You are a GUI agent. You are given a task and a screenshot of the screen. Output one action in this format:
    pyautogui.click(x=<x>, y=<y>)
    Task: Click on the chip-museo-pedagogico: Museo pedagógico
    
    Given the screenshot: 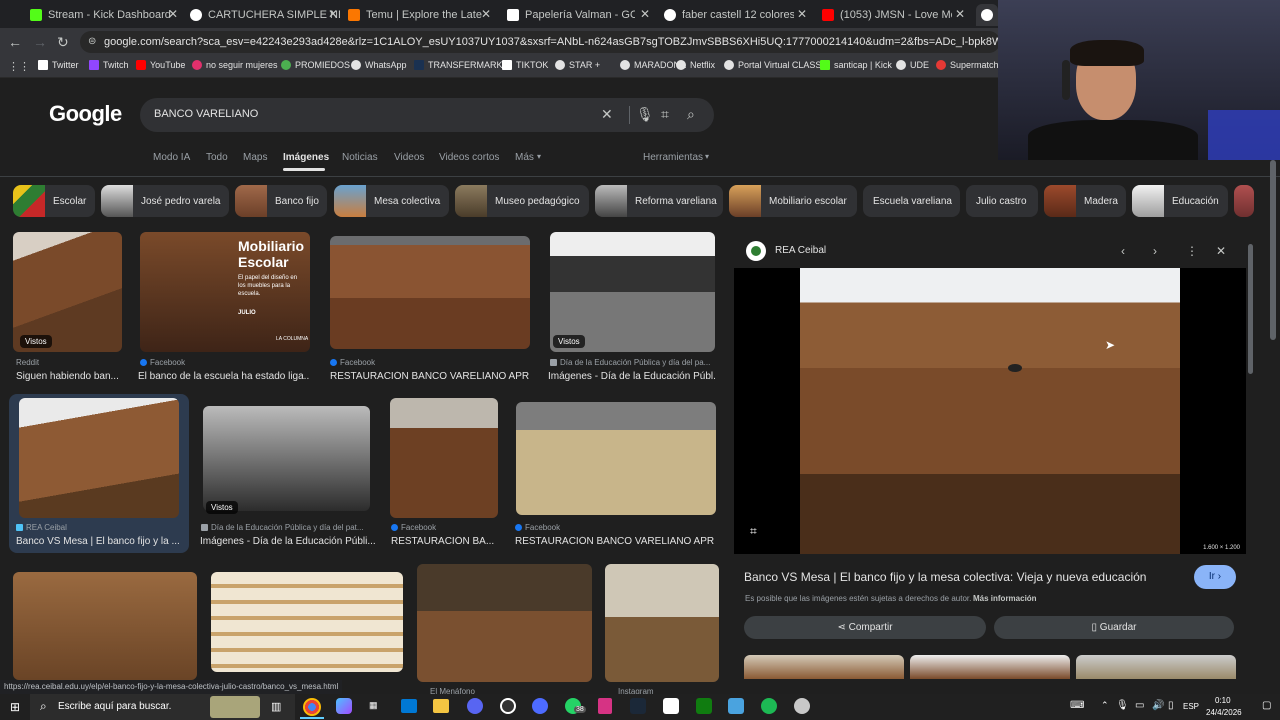 What is the action you would take?
    pyautogui.click(x=522, y=201)
    